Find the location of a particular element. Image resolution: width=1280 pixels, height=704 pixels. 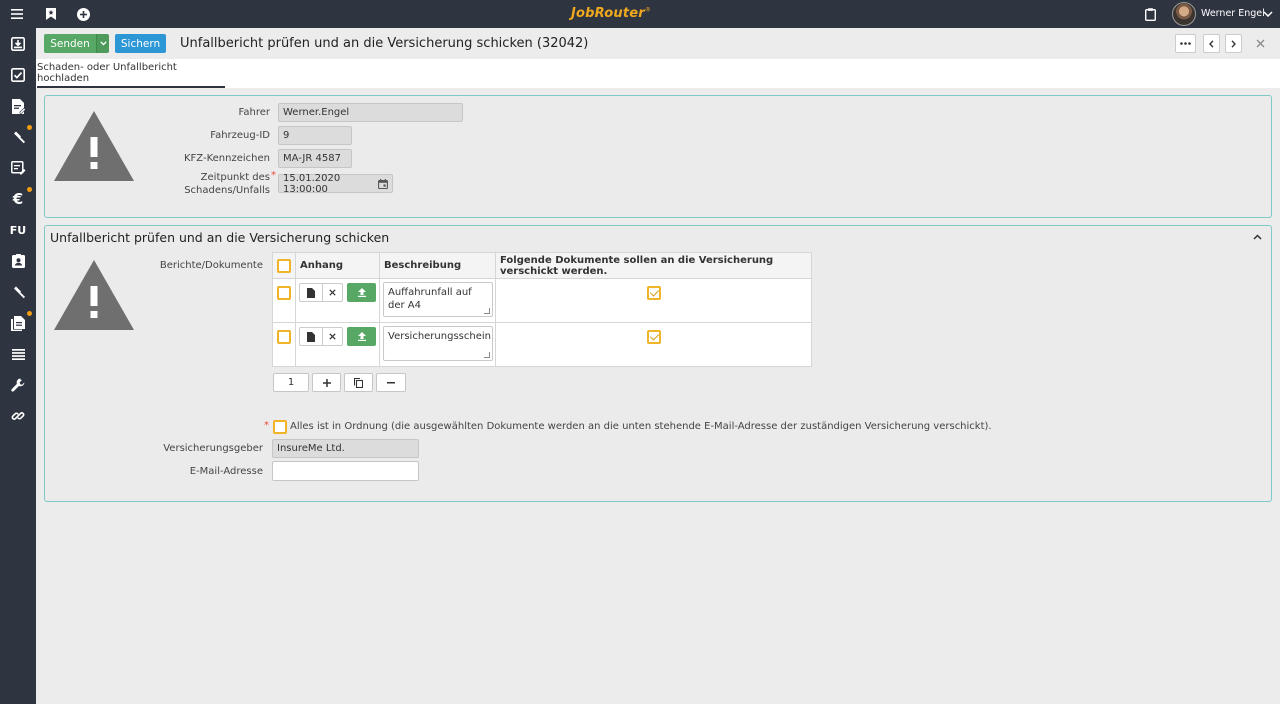

sidebar-item-documents is located at coordinates (18, 106).